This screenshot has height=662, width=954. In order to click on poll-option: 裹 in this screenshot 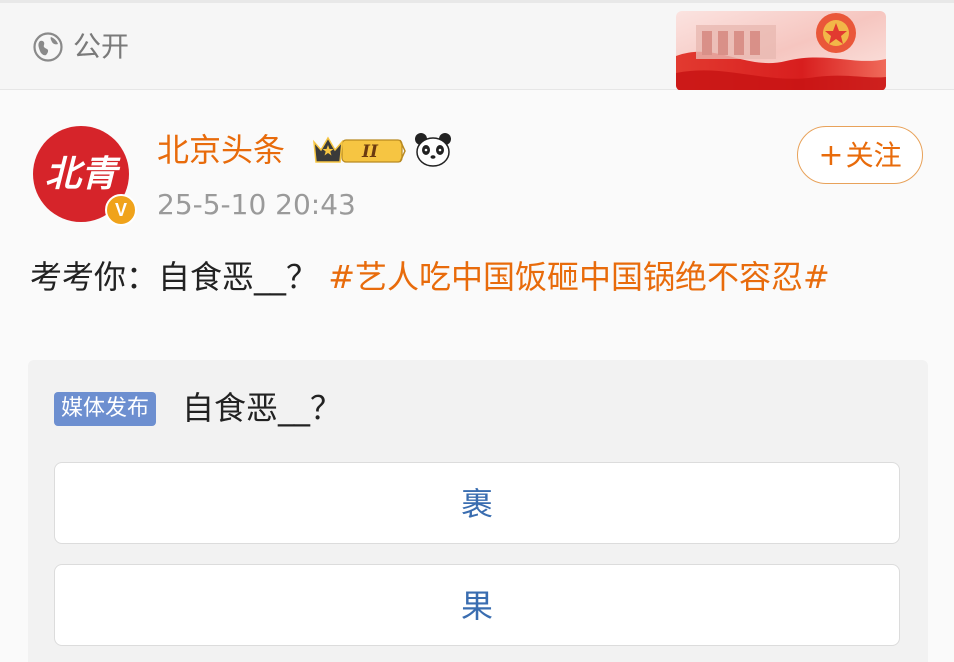, I will do `click(477, 503)`.